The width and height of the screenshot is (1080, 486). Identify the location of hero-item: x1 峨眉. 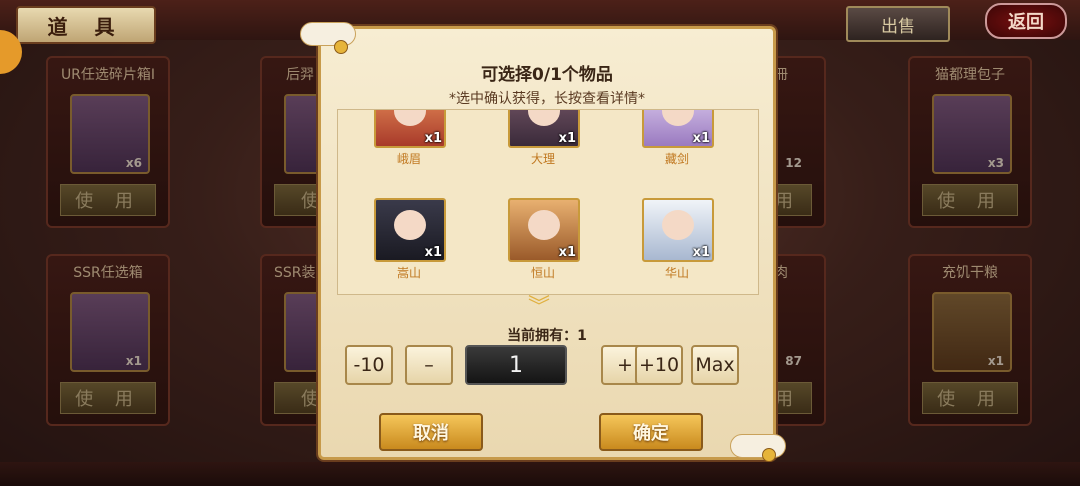
(410, 138).